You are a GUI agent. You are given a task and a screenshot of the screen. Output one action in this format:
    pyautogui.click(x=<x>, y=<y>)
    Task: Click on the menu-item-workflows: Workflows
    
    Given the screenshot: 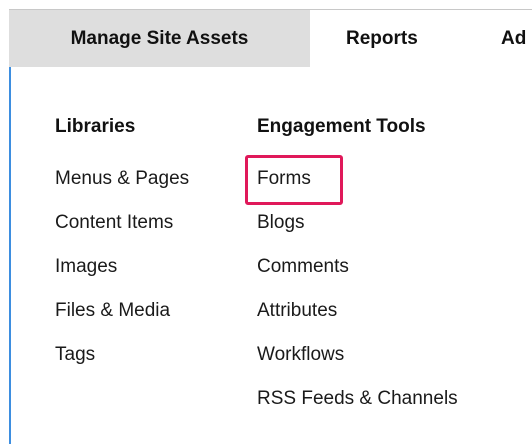 What is the action you would take?
    pyautogui.click(x=300, y=355)
    